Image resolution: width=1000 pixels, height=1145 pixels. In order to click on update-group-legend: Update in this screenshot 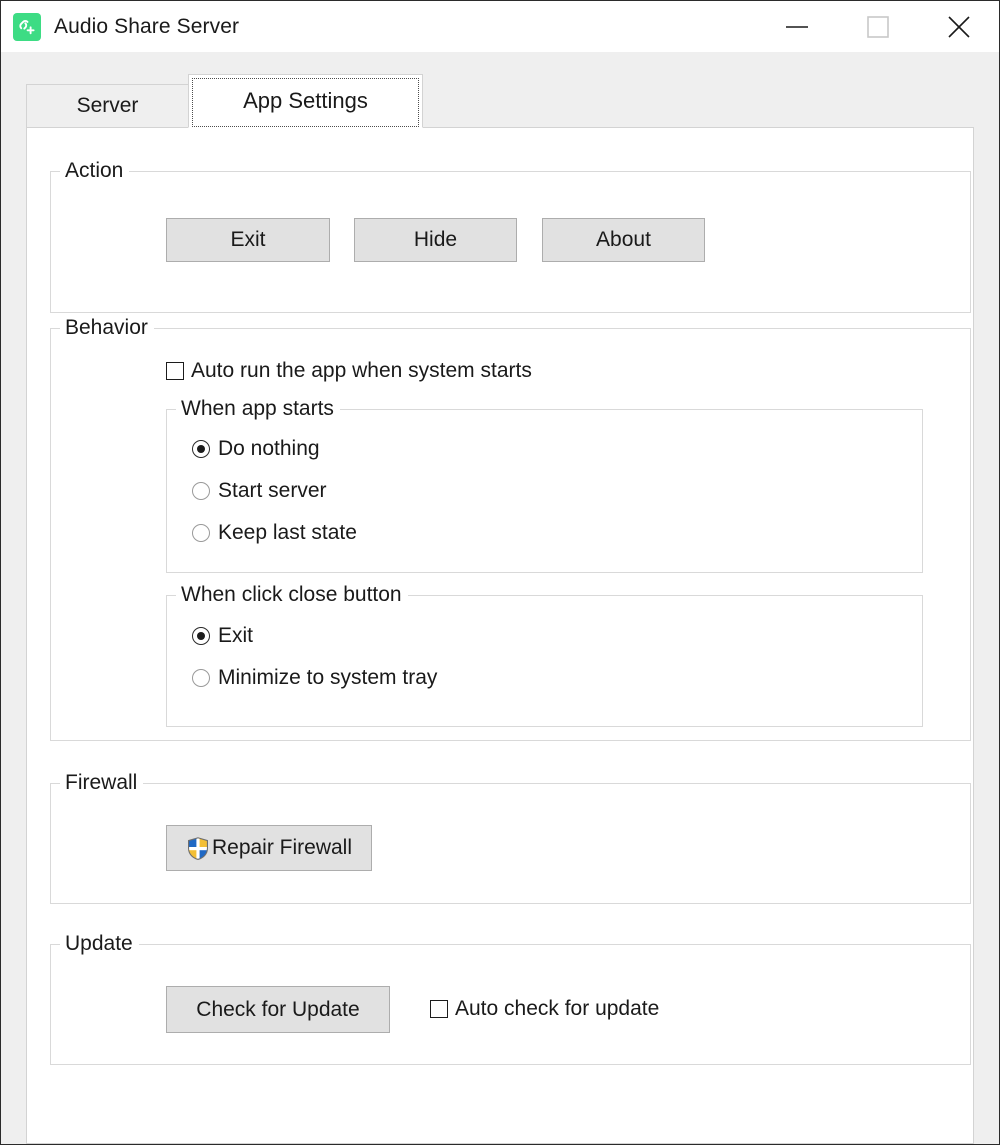, I will do `click(99, 944)`.